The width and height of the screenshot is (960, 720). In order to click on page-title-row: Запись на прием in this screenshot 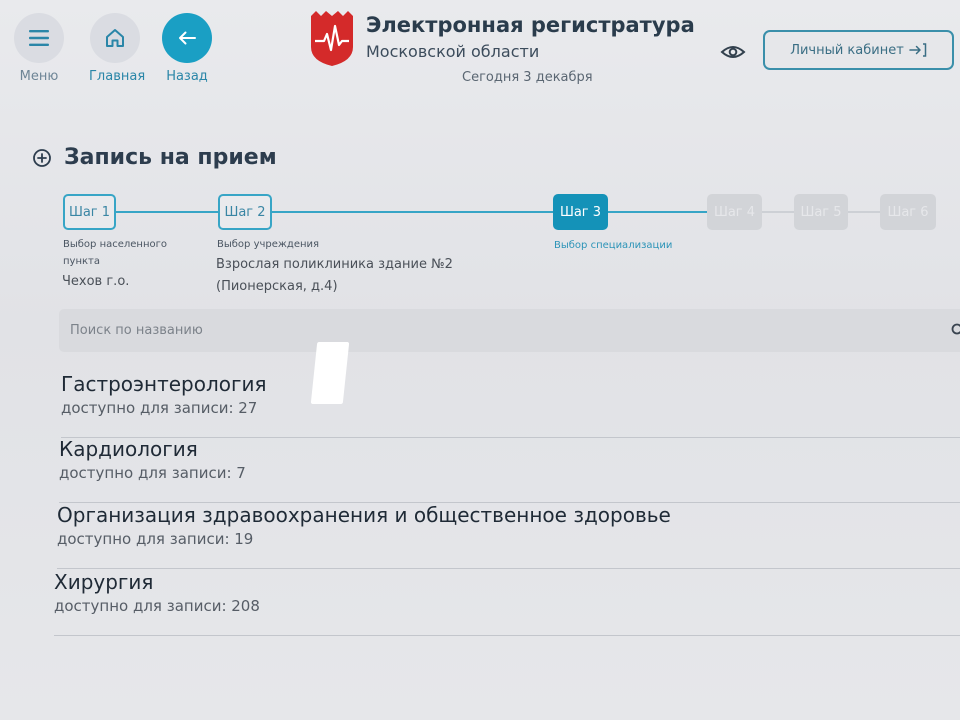, I will do `click(154, 157)`.